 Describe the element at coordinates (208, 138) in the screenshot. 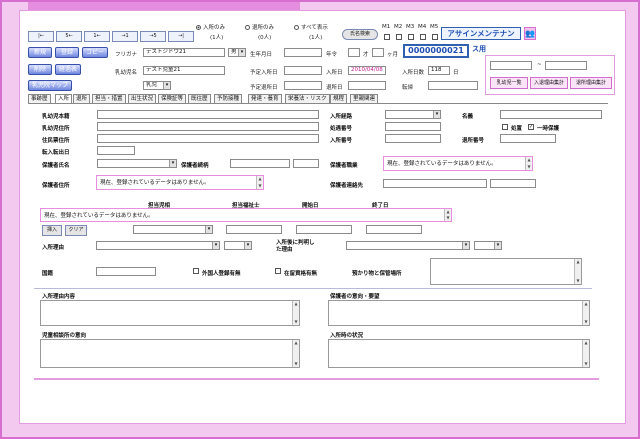

I see `resident-address-input` at that location.